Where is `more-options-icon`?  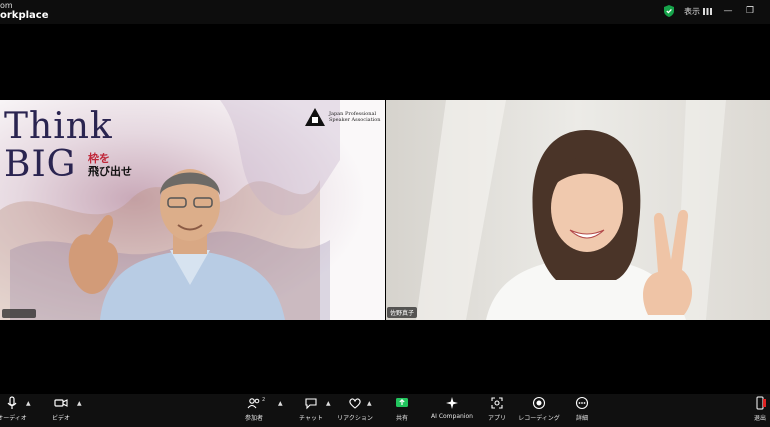 more-options-icon is located at coordinates (582, 403).